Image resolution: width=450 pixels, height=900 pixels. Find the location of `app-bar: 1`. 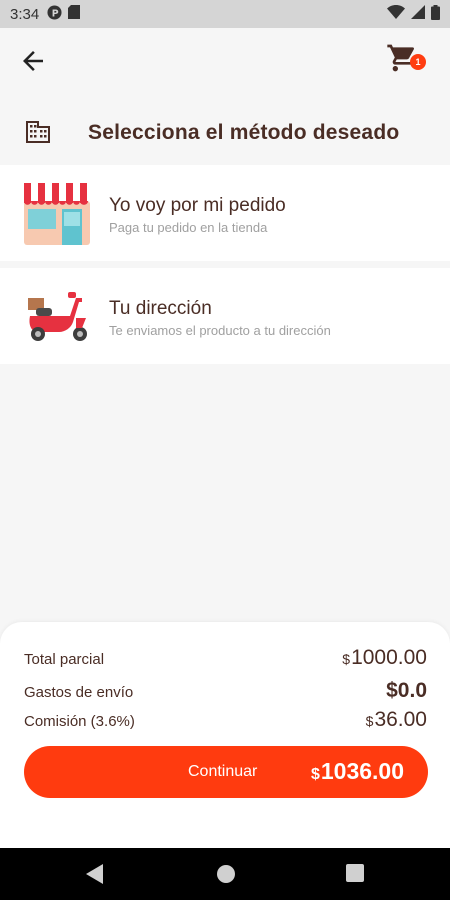

app-bar: 1 is located at coordinates (225, 64).